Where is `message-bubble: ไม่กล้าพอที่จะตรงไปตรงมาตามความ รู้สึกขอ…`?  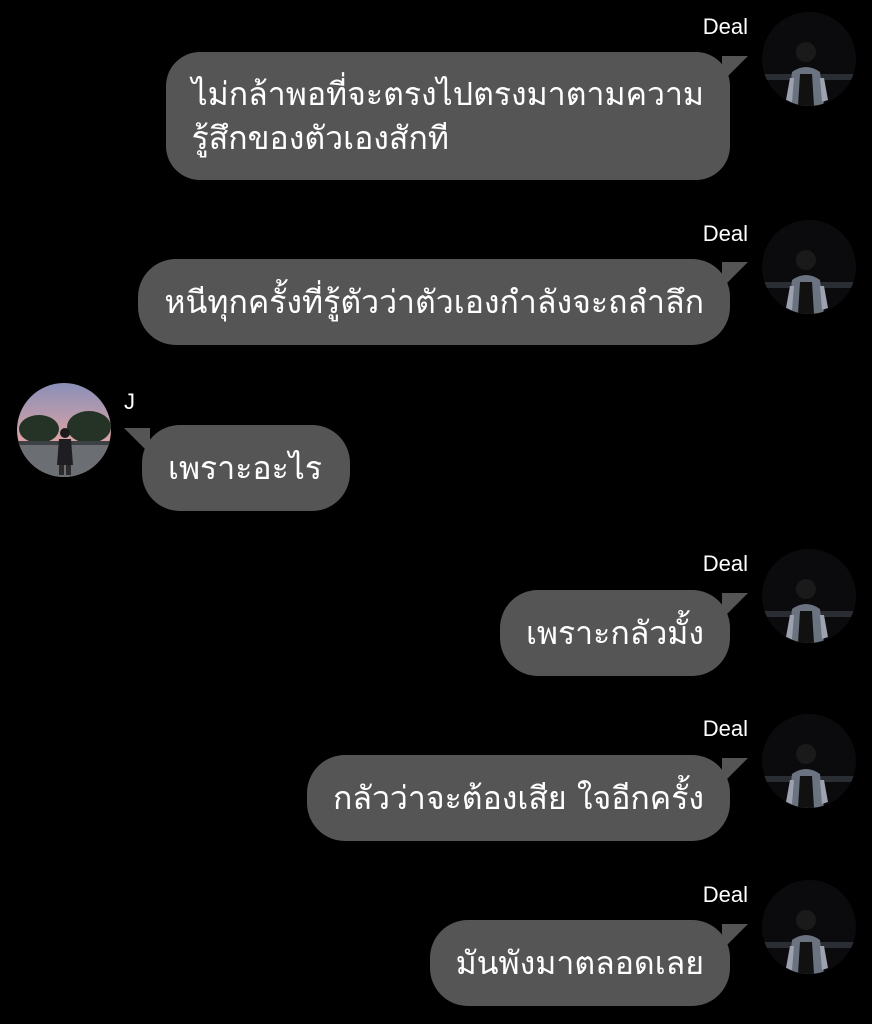
message-bubble: ไม่กล้าพอที่จะตรงไปตรงมาตามความ รู้สึกขอ… is located at coordinates (447, 116).